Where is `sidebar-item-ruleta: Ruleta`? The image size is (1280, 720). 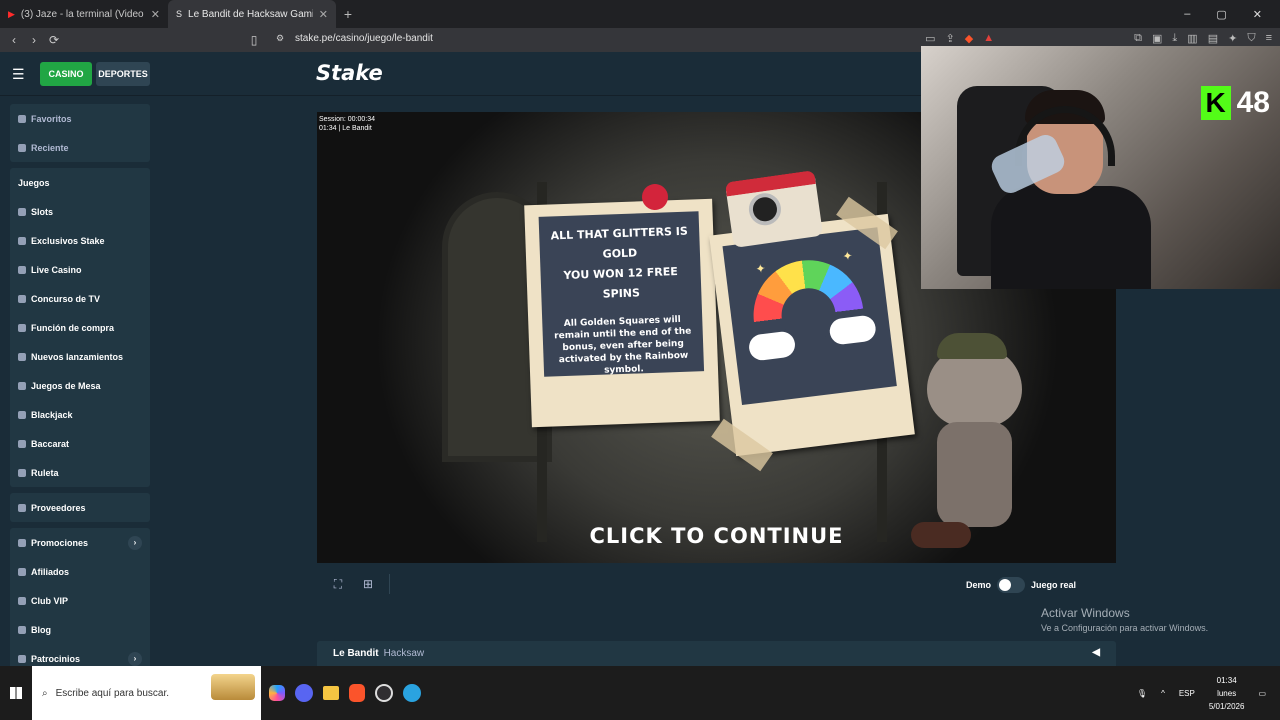
sidebar-item-ruleta: Ruleta is located at coordinates (80, 472).